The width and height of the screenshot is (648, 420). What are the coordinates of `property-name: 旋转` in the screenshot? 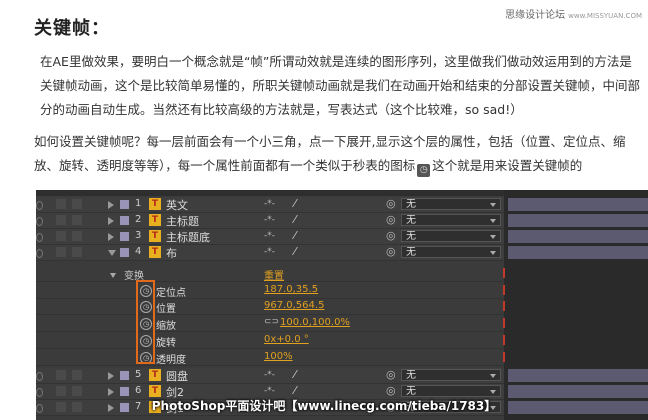 It's located at (166, 343).